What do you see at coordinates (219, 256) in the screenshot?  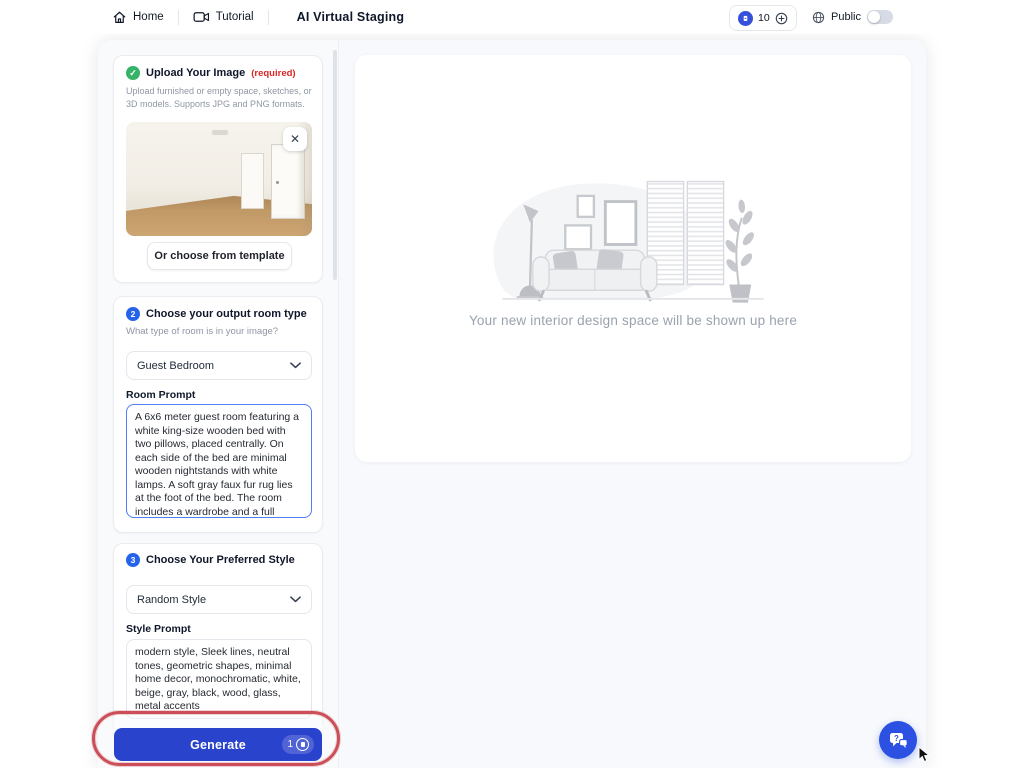 I see `choose-template-button: Or choose from template` at bounding box center [219, 256].